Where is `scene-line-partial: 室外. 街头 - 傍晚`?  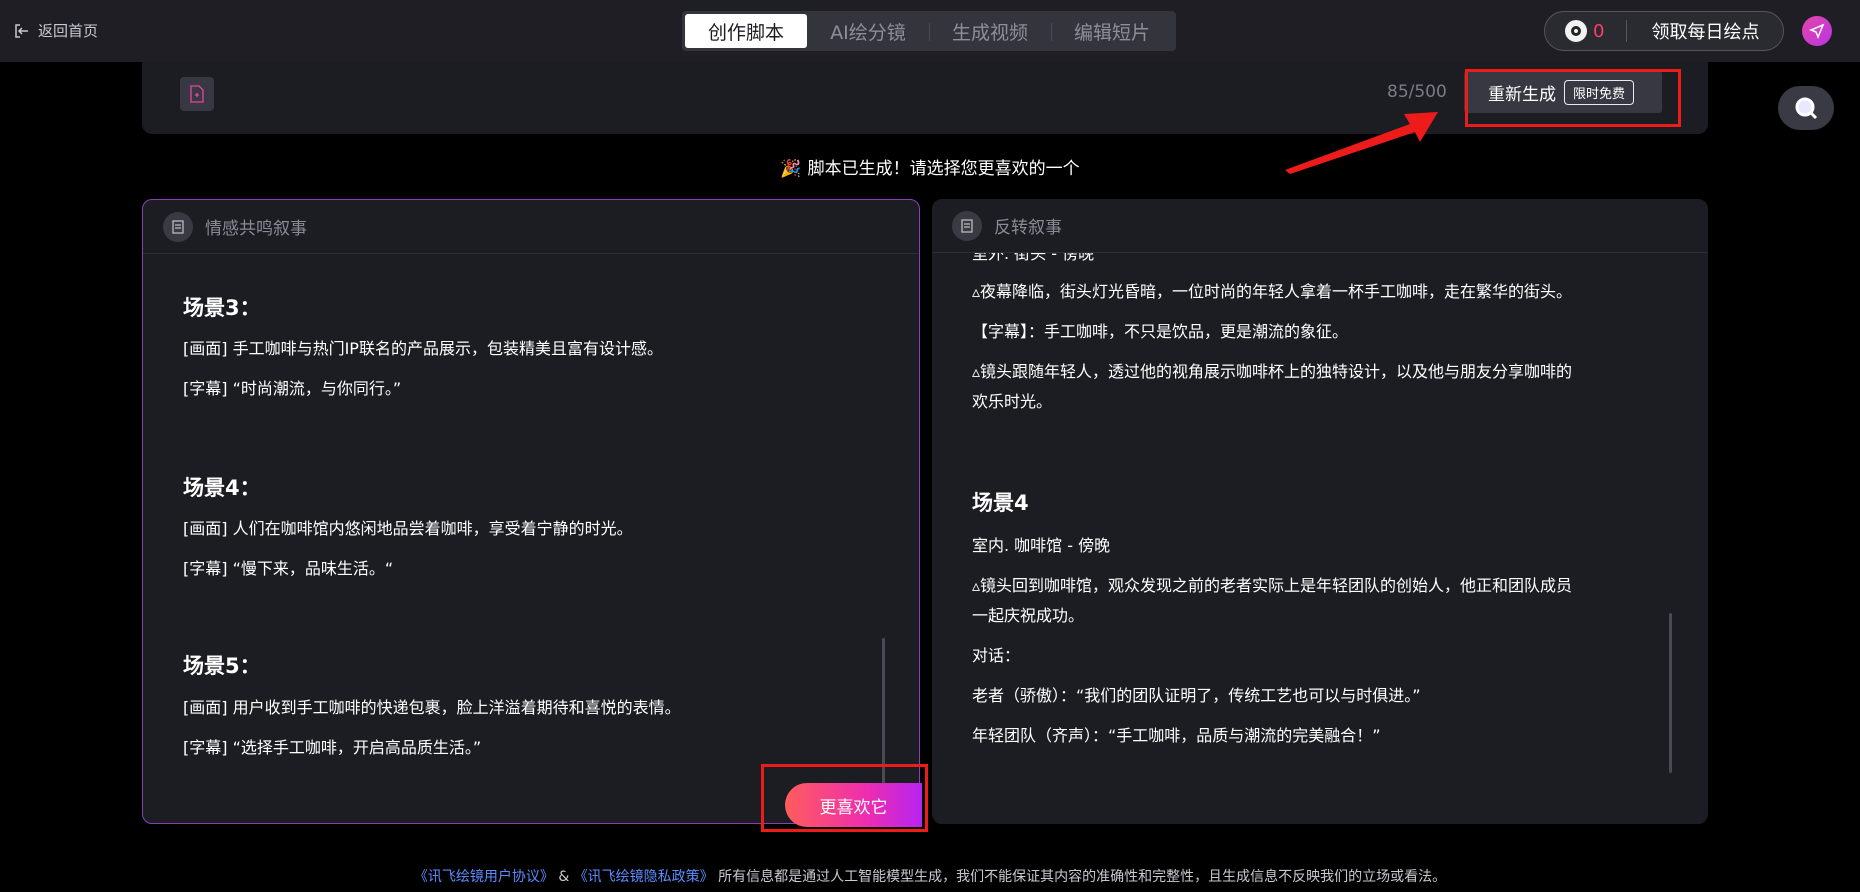 scene-line-partial: 室外. 街头 - 傍晚 is located at coordinates (1033, 258).